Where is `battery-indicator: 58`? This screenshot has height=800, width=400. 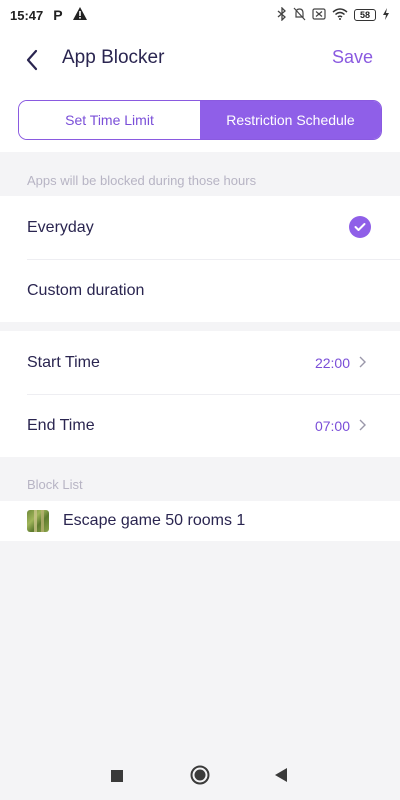 battery-indicator: 58 is located at coordinates (365, 15).